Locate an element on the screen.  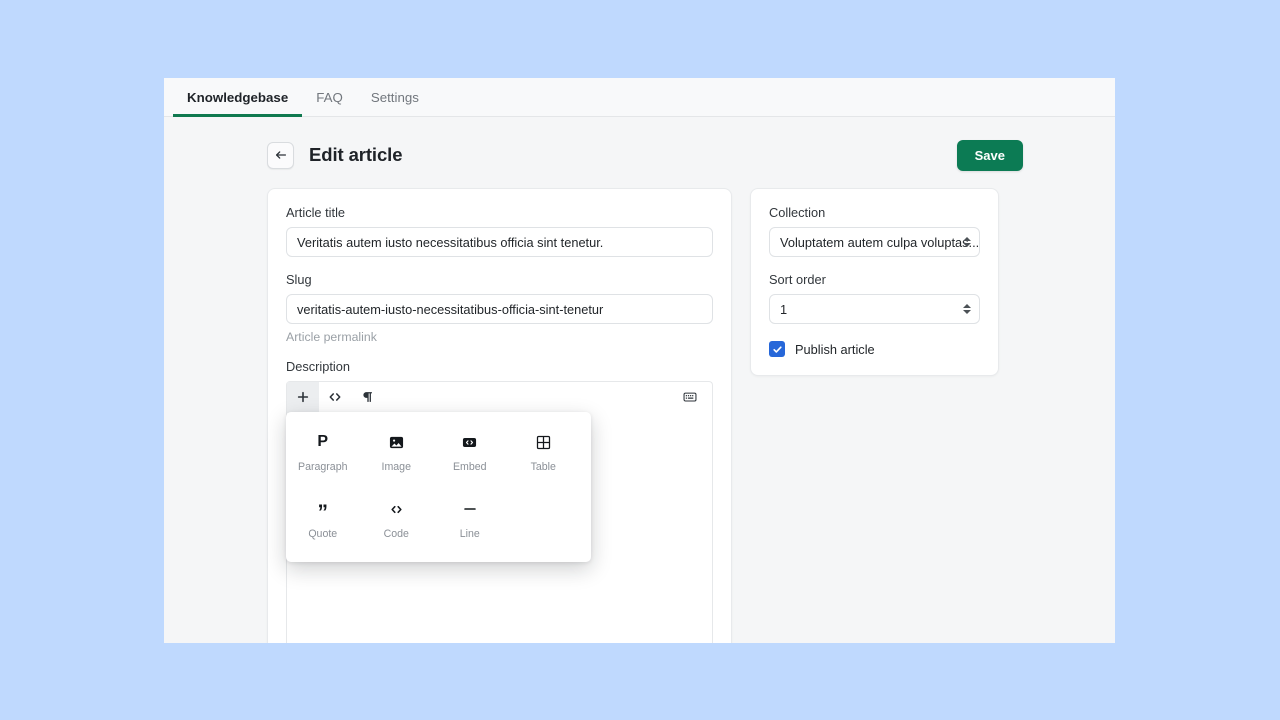
horizontal-rule-icon is located at coordinates (470, 509).